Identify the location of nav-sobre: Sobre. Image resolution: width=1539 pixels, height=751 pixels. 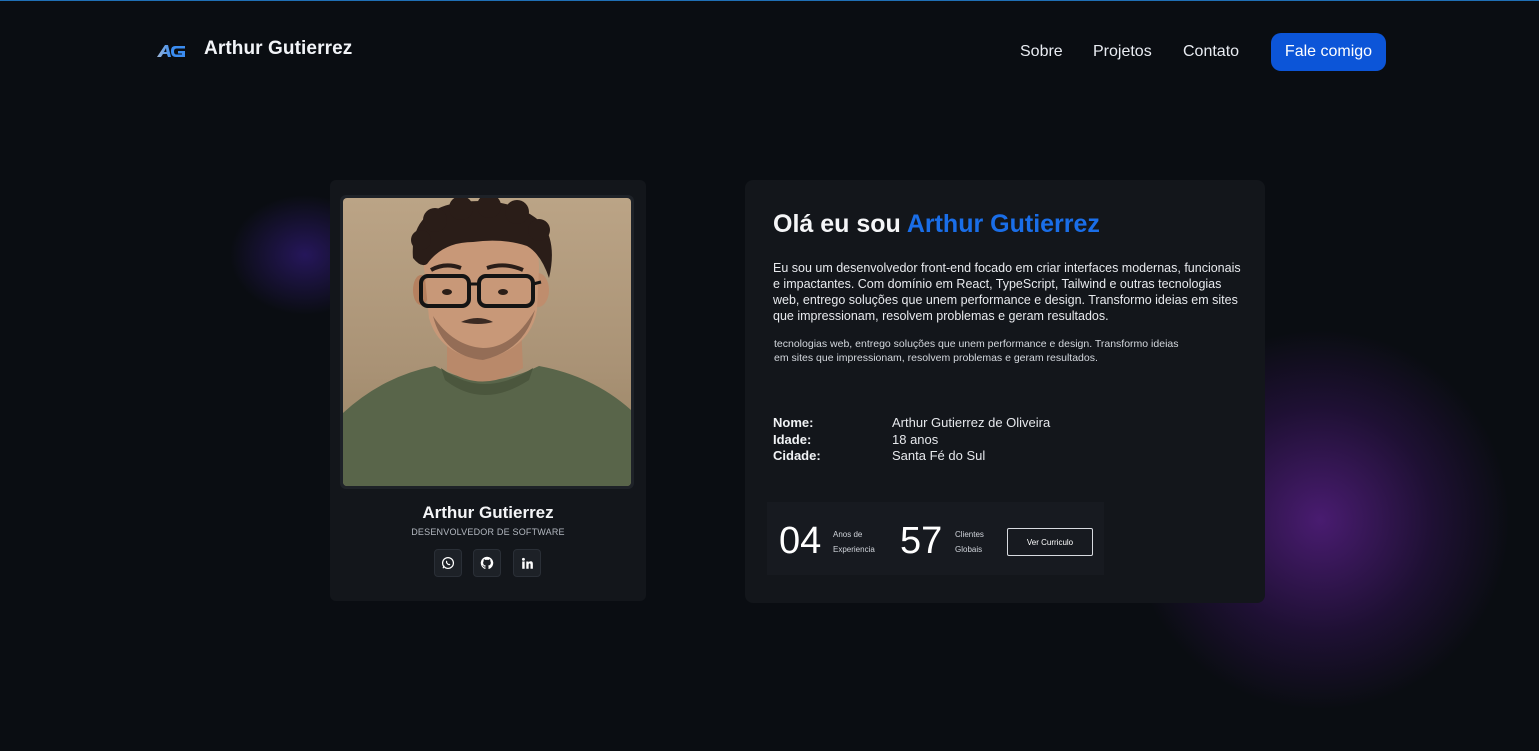
(1041, 52).